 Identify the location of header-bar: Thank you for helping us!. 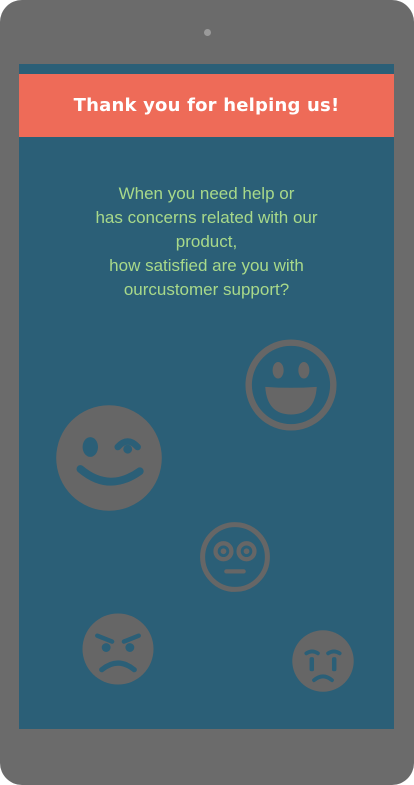
(206, 105).